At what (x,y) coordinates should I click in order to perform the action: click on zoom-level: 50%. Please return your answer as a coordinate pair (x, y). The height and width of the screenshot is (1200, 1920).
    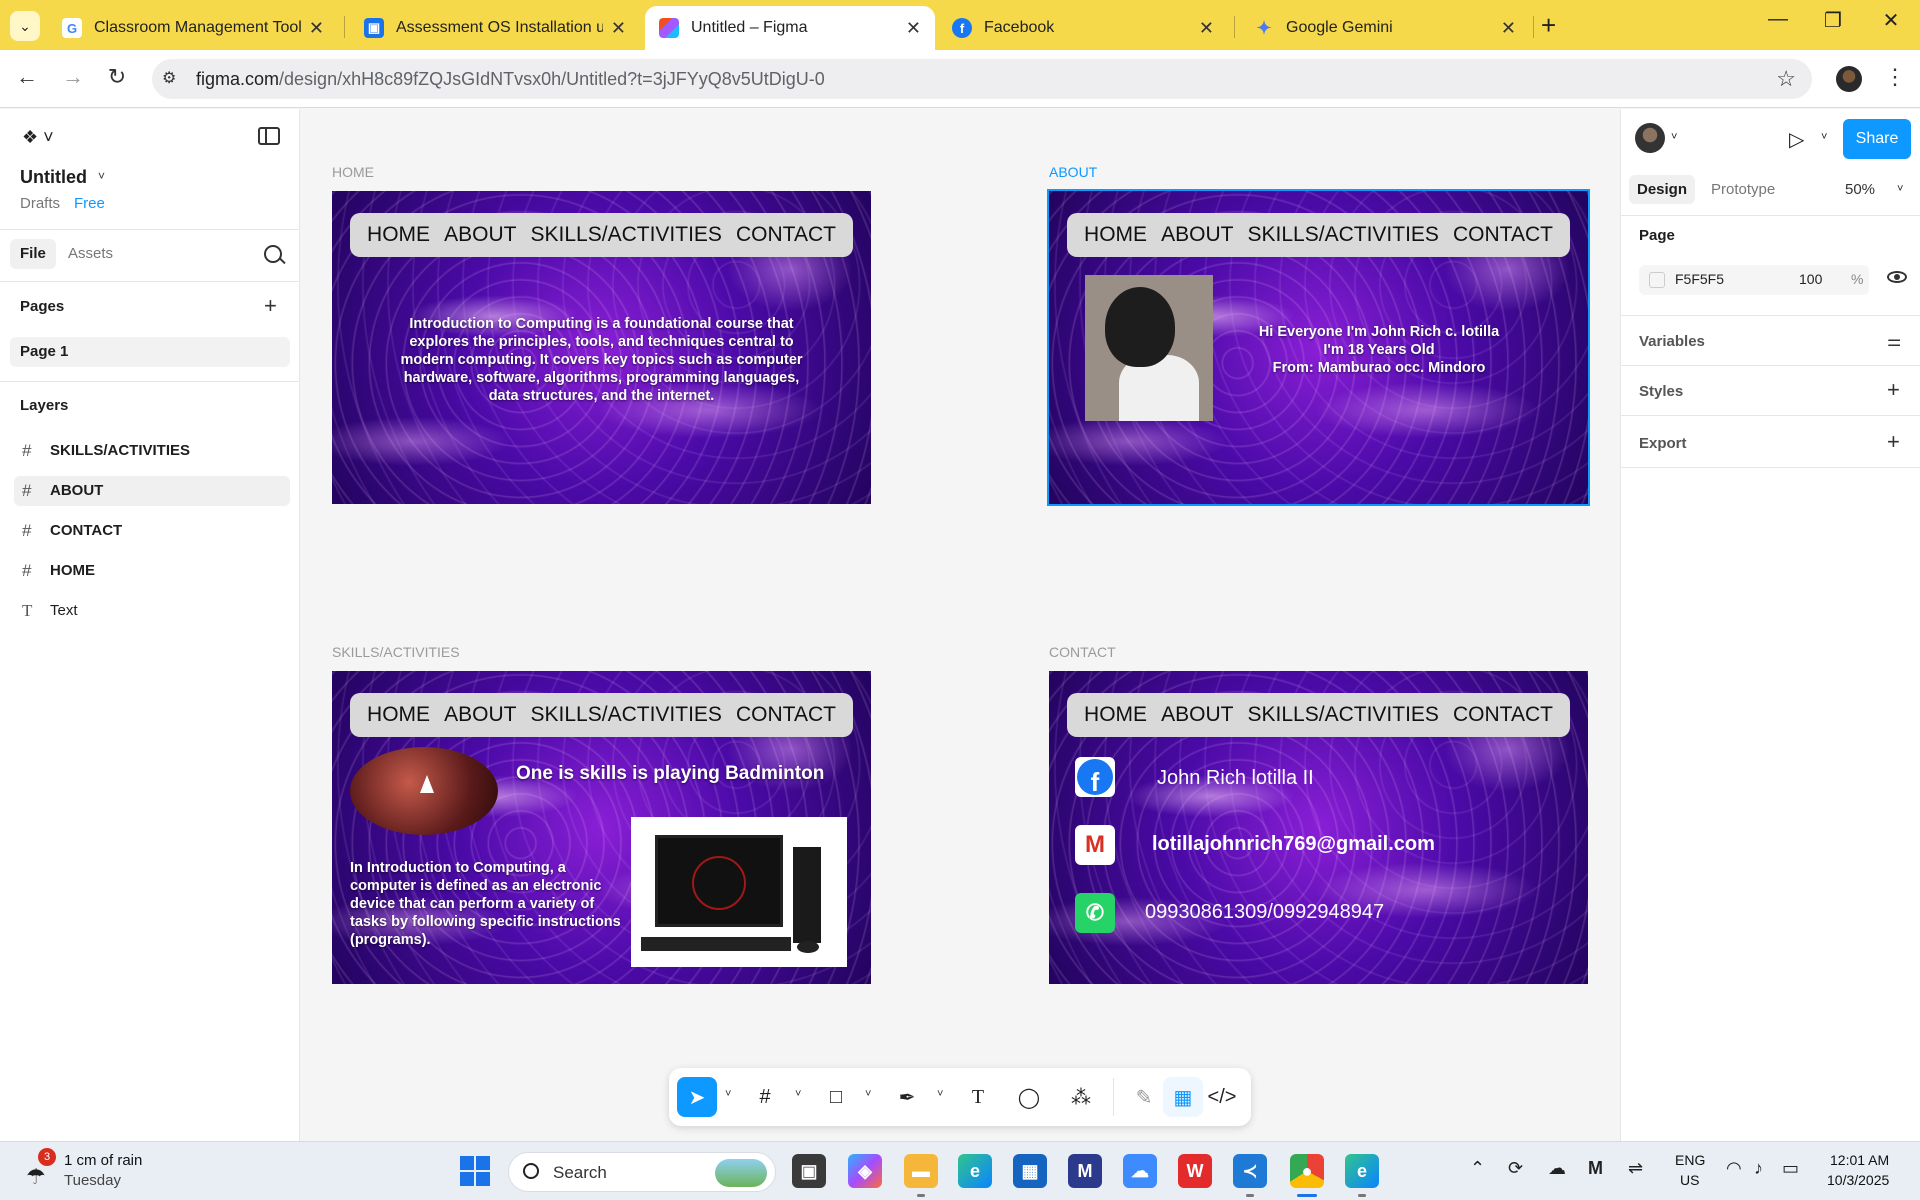
    Looking at the image, I should click on (1860, 189).